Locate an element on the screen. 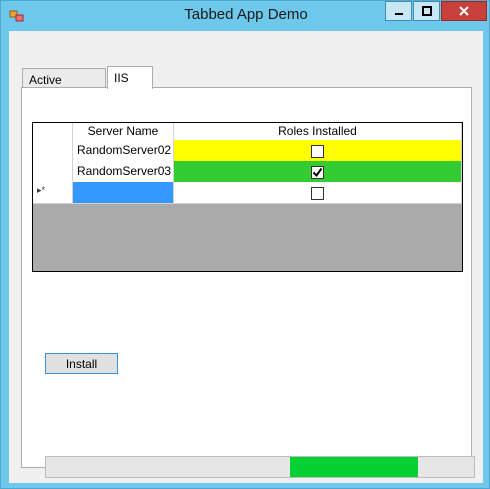 The width and height of the screenshot is (490, 489). table-row: ▸* is located at coordinates (247, 193).